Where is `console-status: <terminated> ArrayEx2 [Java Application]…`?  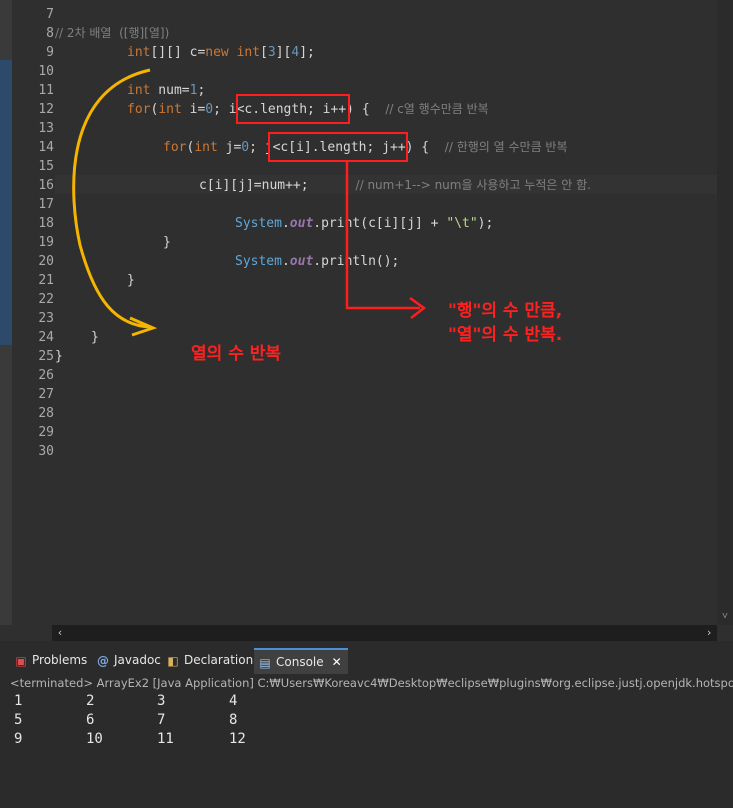
console-status: <terminated> ArrayEx2 [Java Application]… is located at coordinates (371, 683).